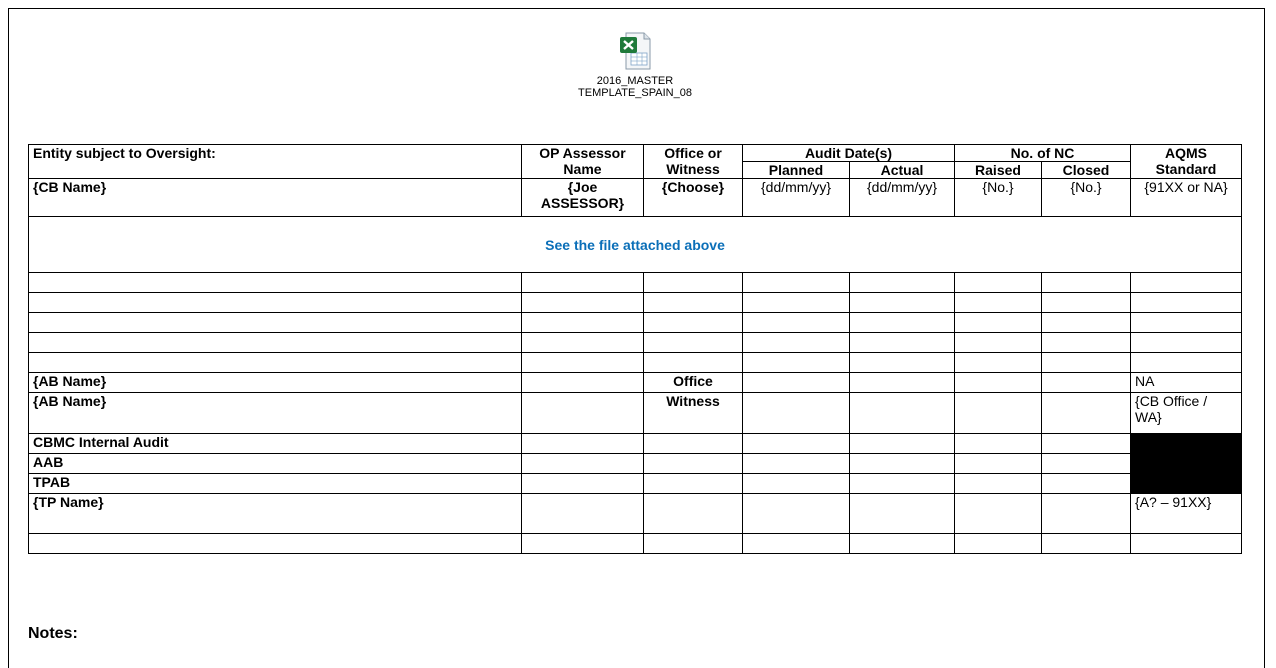 The height and width of the screenshot is (668, 1276). Describe the element at coordinates (275, 513) in the screenshot. I see `cell-tp-name: {TP Name}` at that location.